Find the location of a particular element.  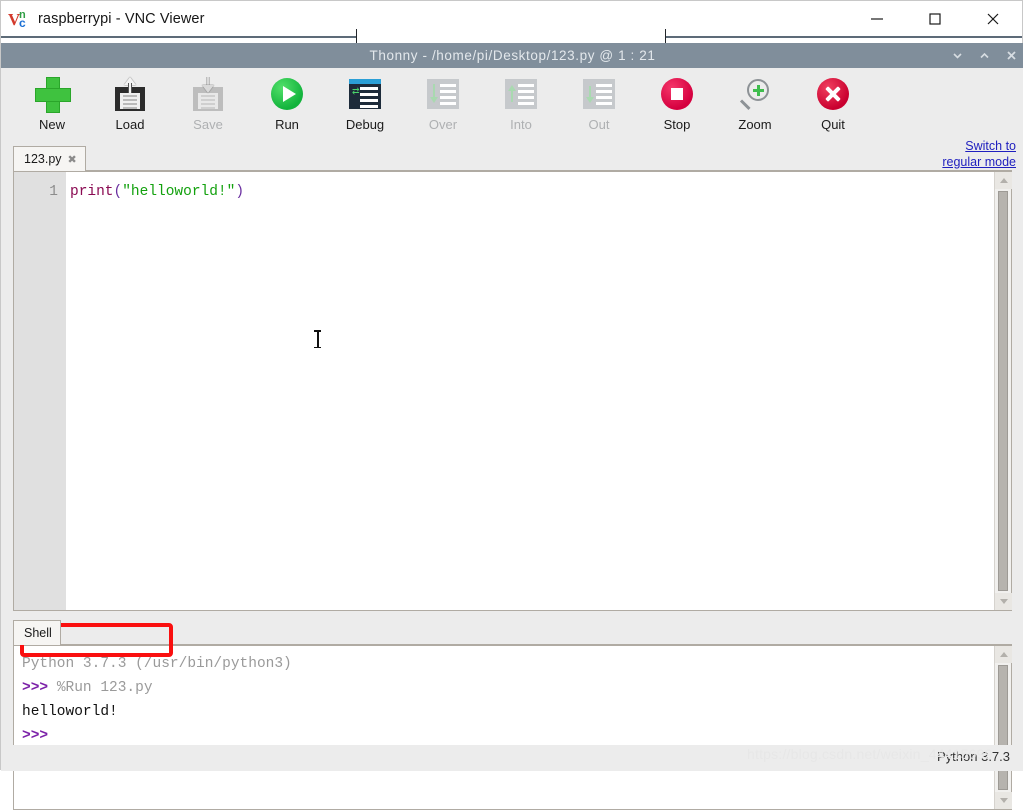

shell-vertical-scrollbar is located at coordinates (1003, 727).